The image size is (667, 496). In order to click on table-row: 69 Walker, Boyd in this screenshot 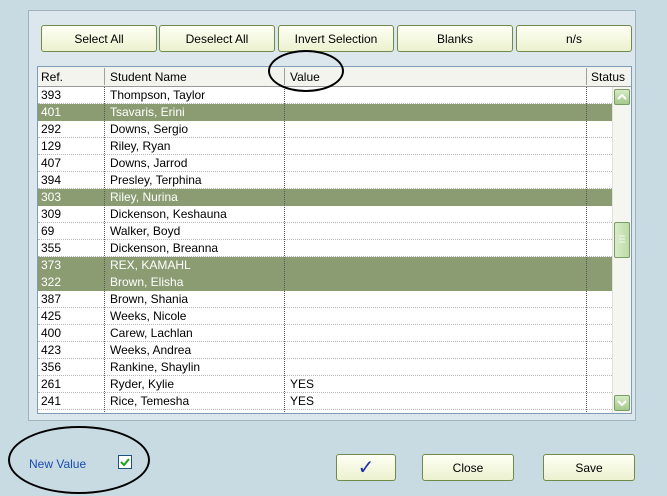, I will do `click(325, 231)`.